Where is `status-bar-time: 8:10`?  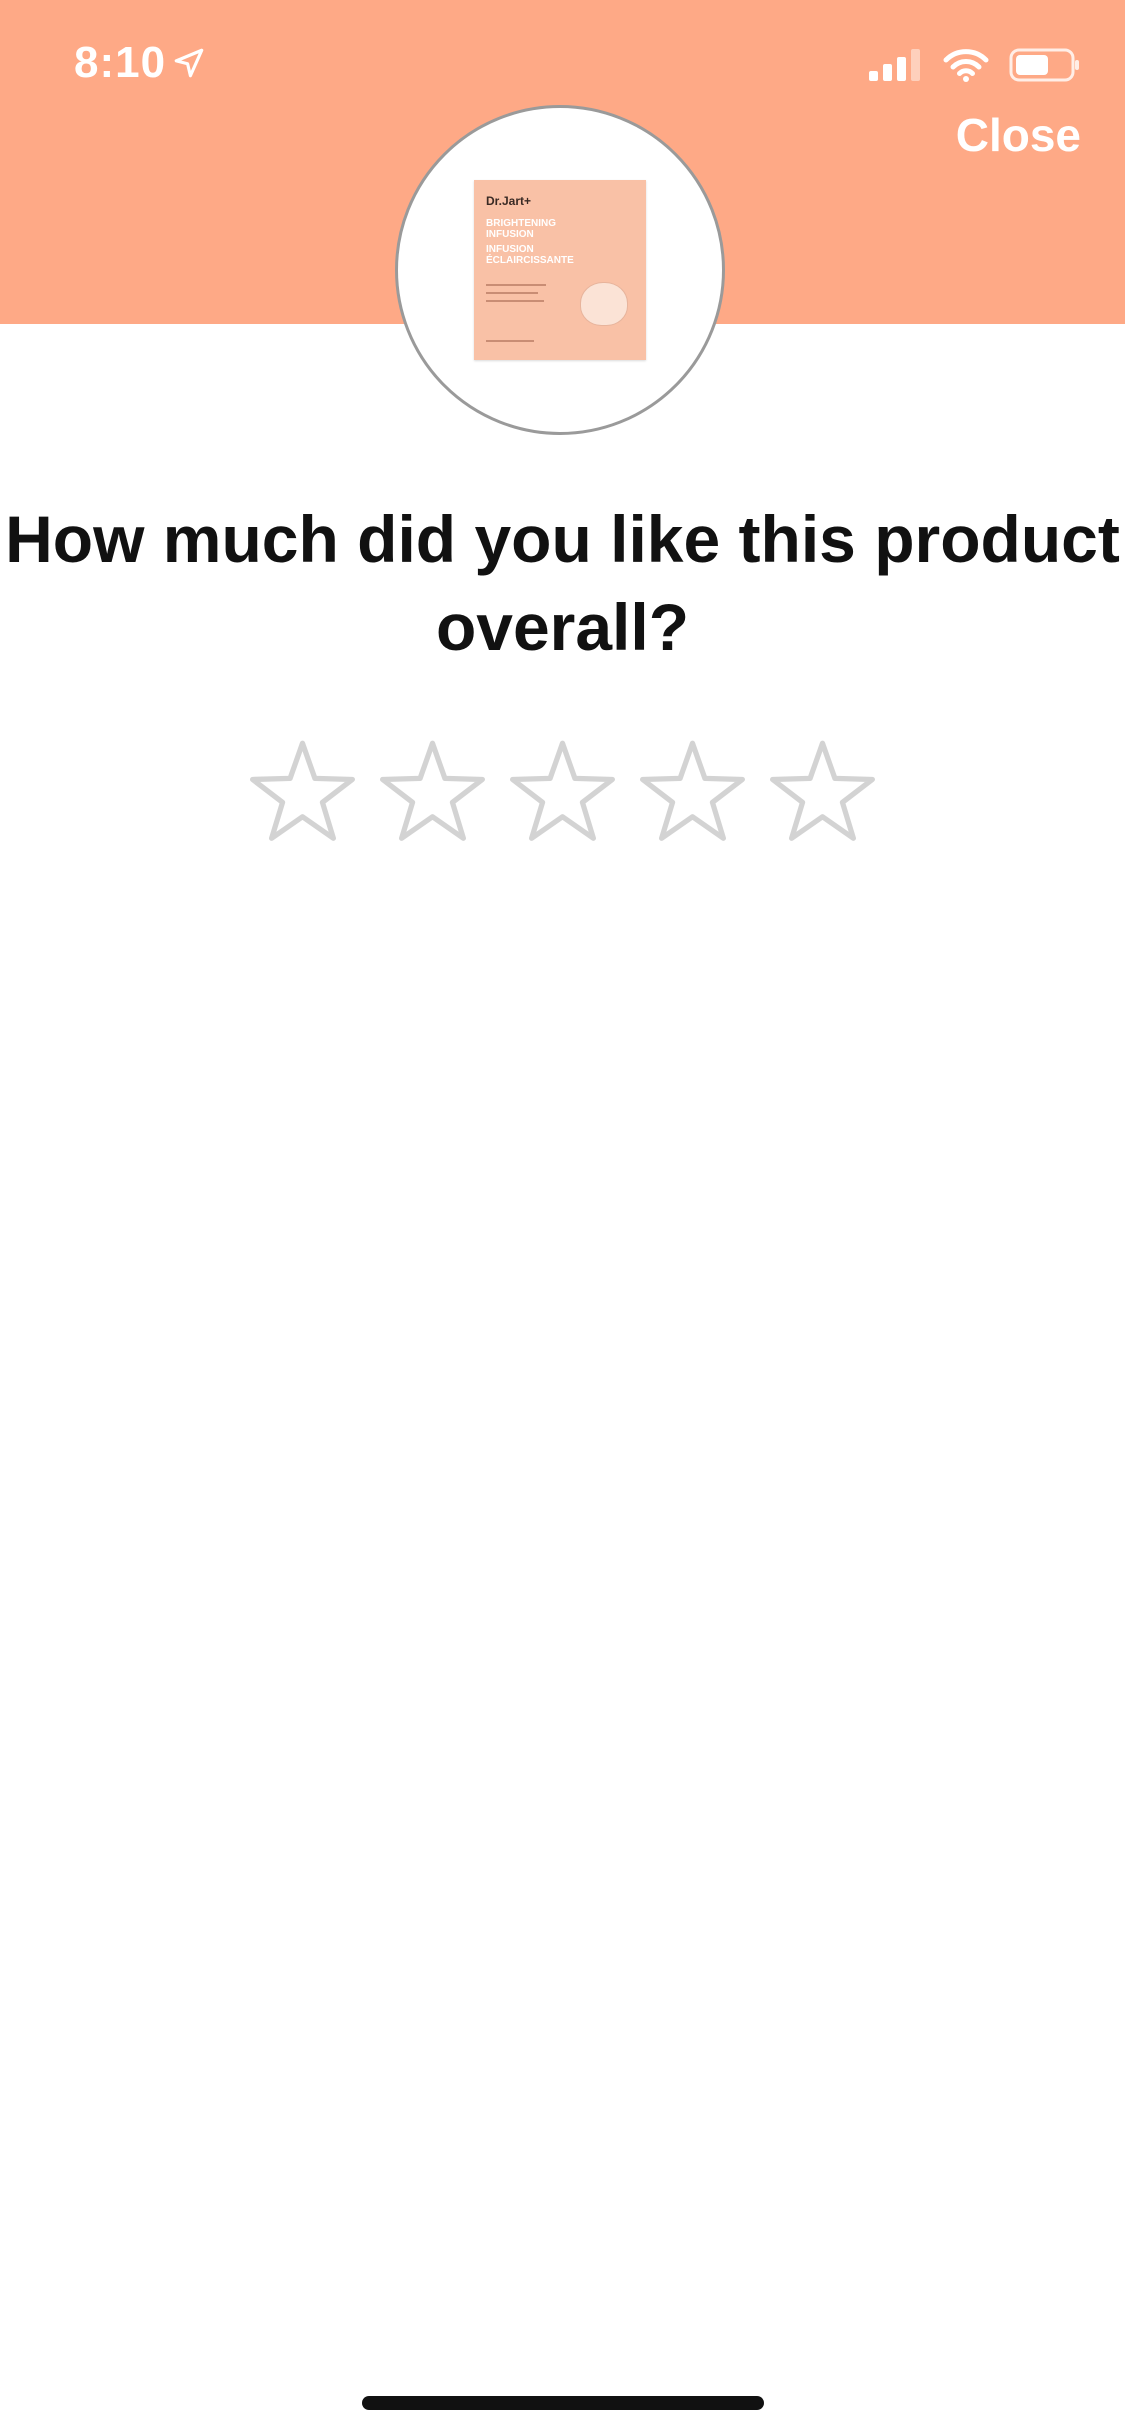
status-bar-time: 8:10 is located at coordinates (140, 63).